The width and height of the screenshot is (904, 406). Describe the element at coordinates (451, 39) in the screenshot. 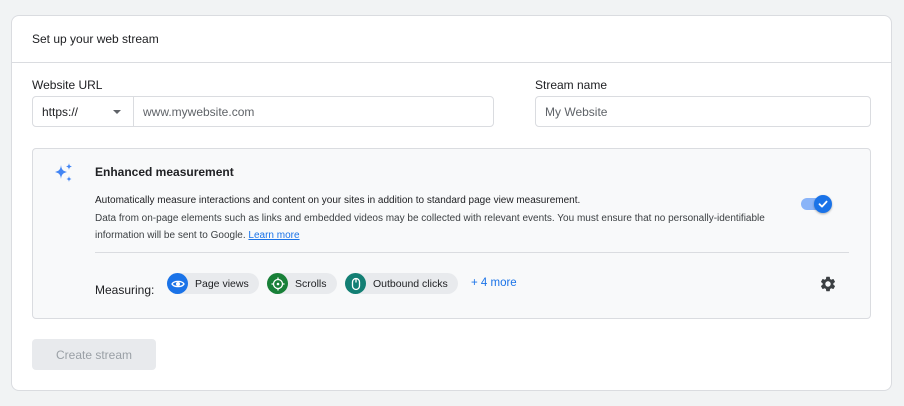

I see `card-title: Set up your web stream` at that location.